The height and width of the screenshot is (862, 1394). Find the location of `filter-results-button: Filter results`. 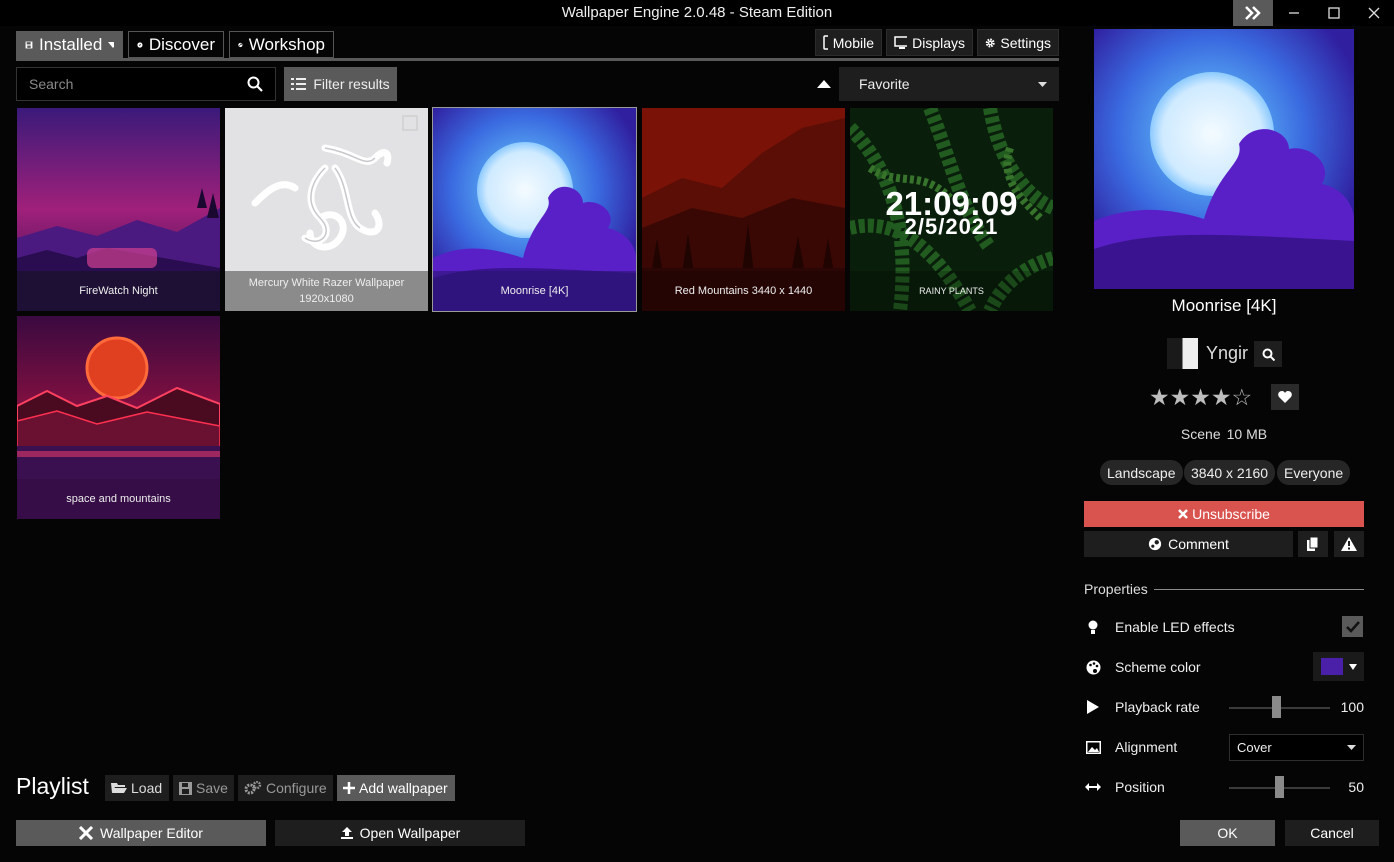

filter-results-button: Filter results is located at coordinates (340, 84).